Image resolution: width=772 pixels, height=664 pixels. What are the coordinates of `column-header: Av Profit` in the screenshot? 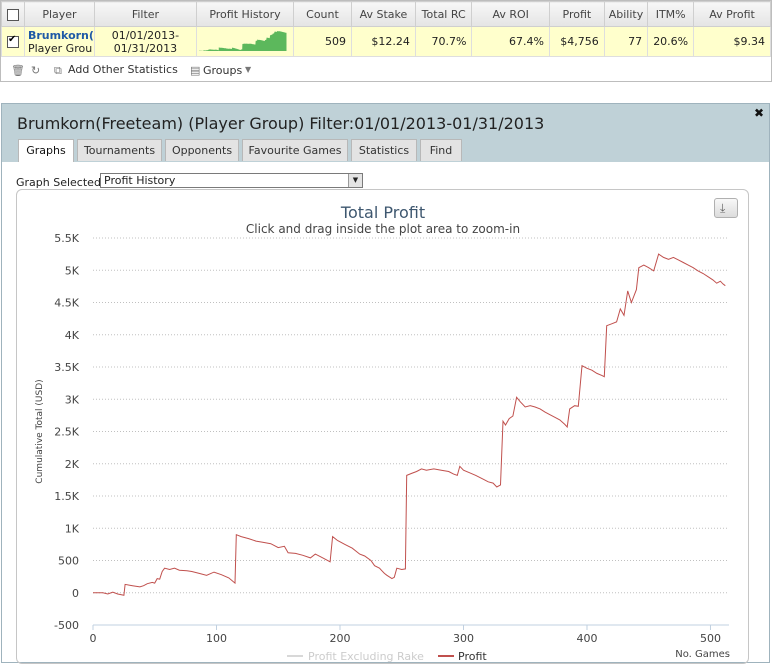 It's located at (732, 14).